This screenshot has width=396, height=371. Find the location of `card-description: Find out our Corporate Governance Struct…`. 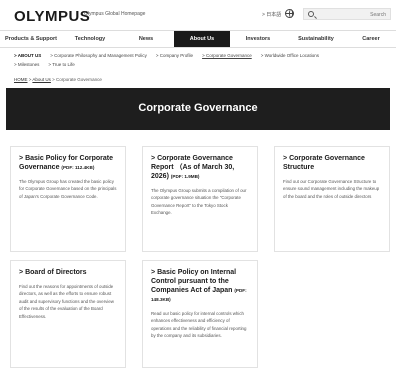

card-description: Find out our Corporate Governance Struct… is located at coordinates (331, 189).